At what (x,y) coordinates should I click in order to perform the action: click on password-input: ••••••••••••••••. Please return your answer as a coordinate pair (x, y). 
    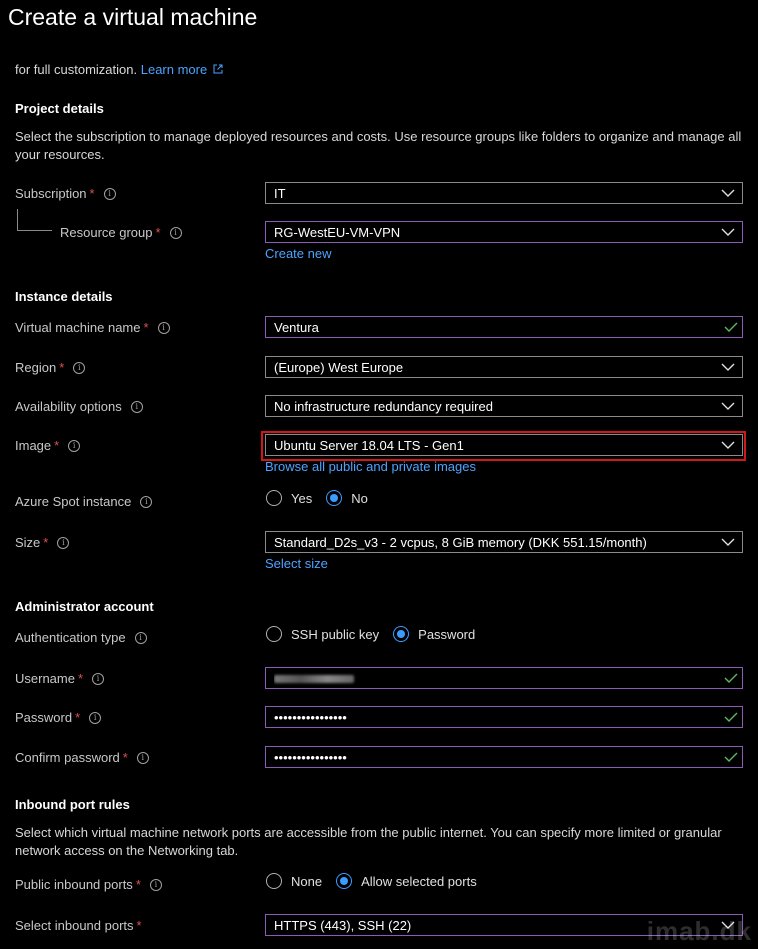
    Looking at the image, I should click on (504, 717).